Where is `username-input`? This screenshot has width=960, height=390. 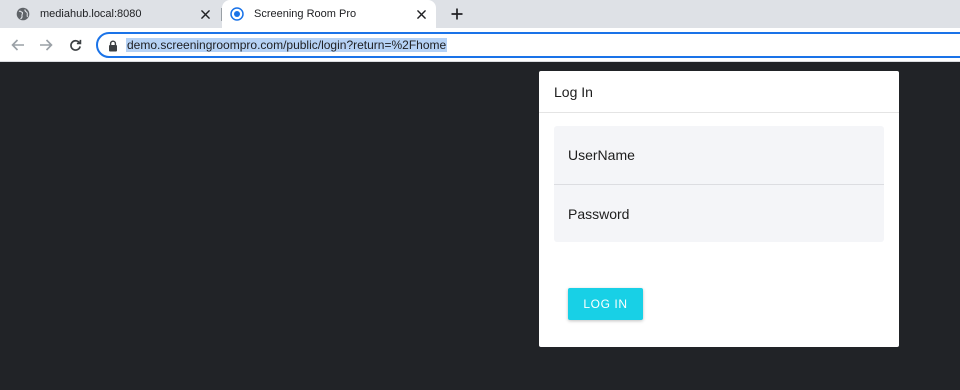 username-input is located at coordinates (718, 155).